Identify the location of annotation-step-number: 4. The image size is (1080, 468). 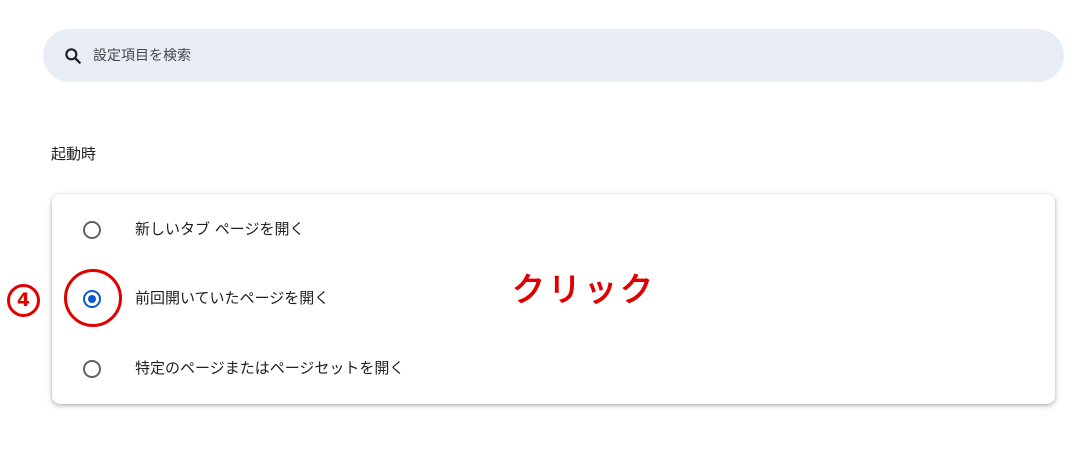
(23, 300).